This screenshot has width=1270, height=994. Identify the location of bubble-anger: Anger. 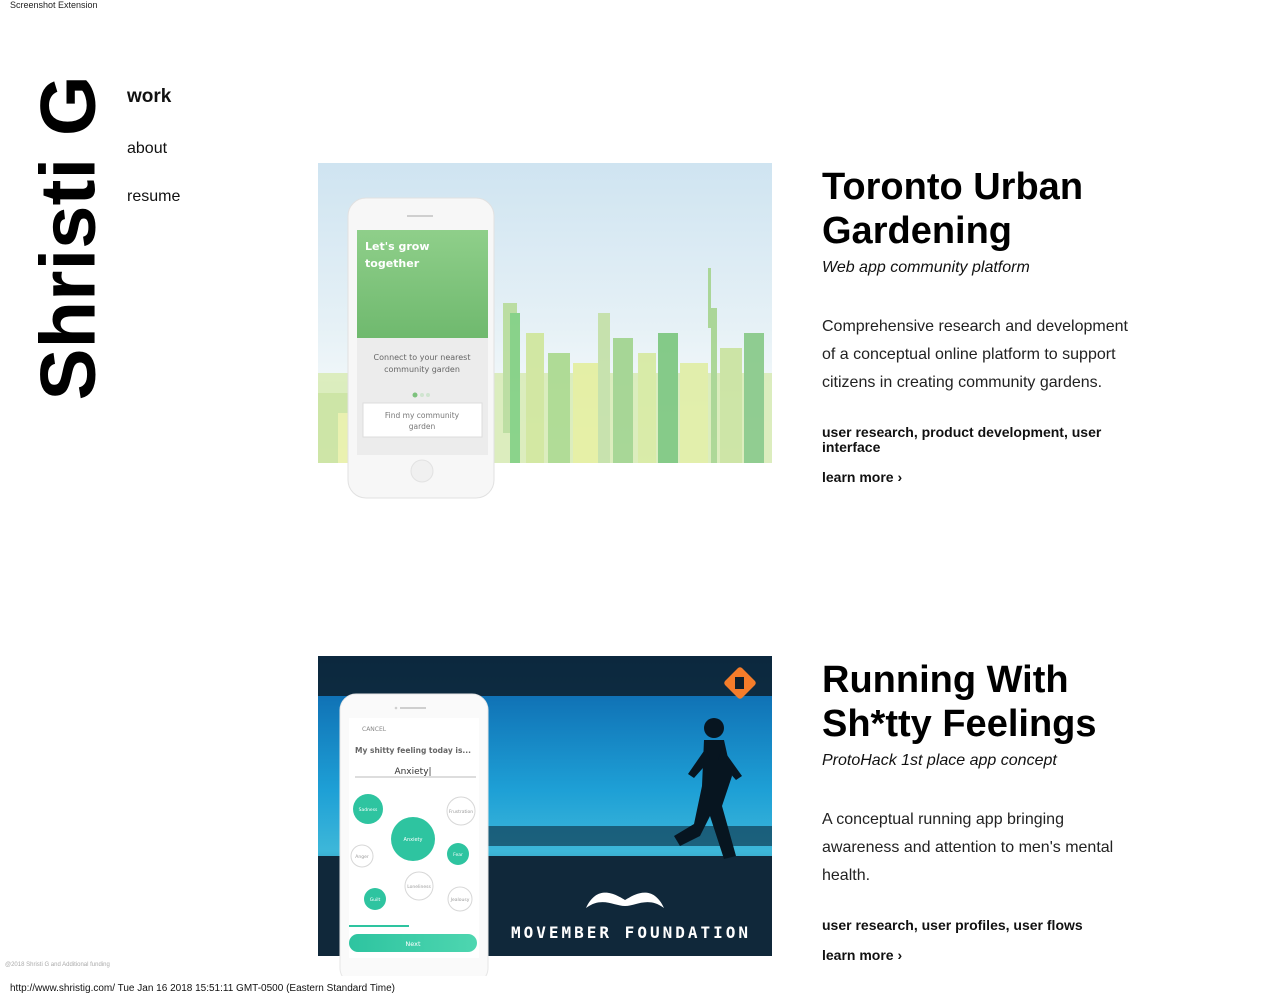
(362, 857).